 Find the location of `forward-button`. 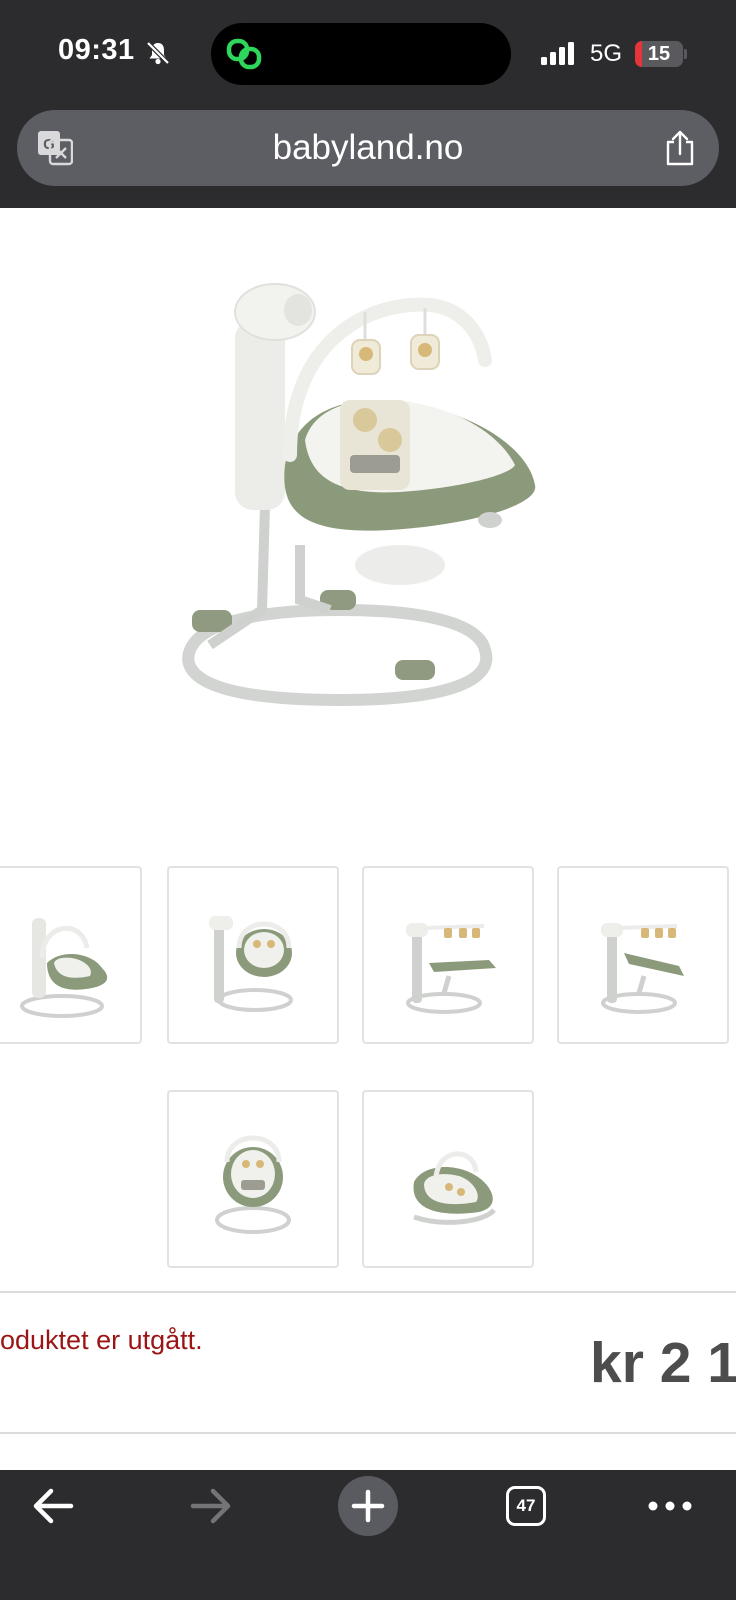

forward-button is located at coordinates (210, 1506).